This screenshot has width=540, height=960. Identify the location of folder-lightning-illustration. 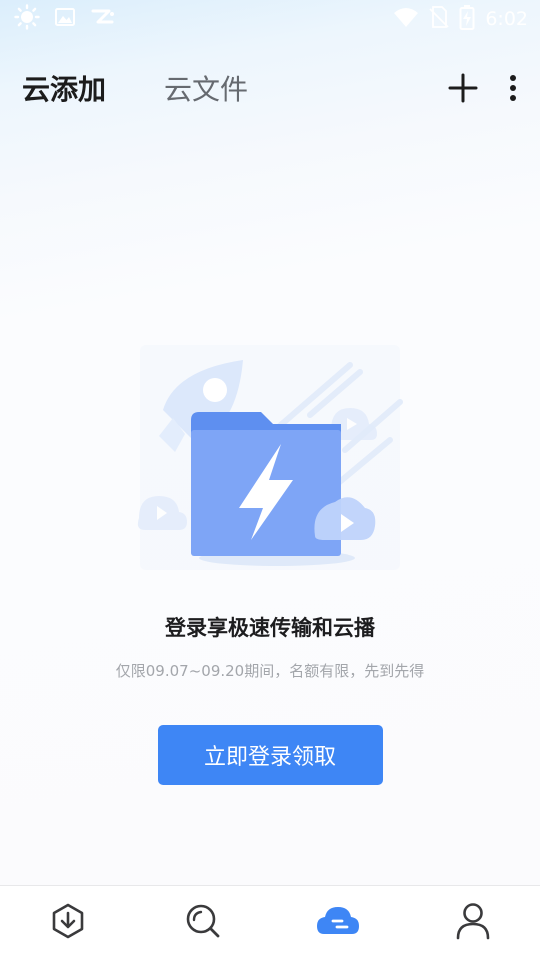
(270, 457).